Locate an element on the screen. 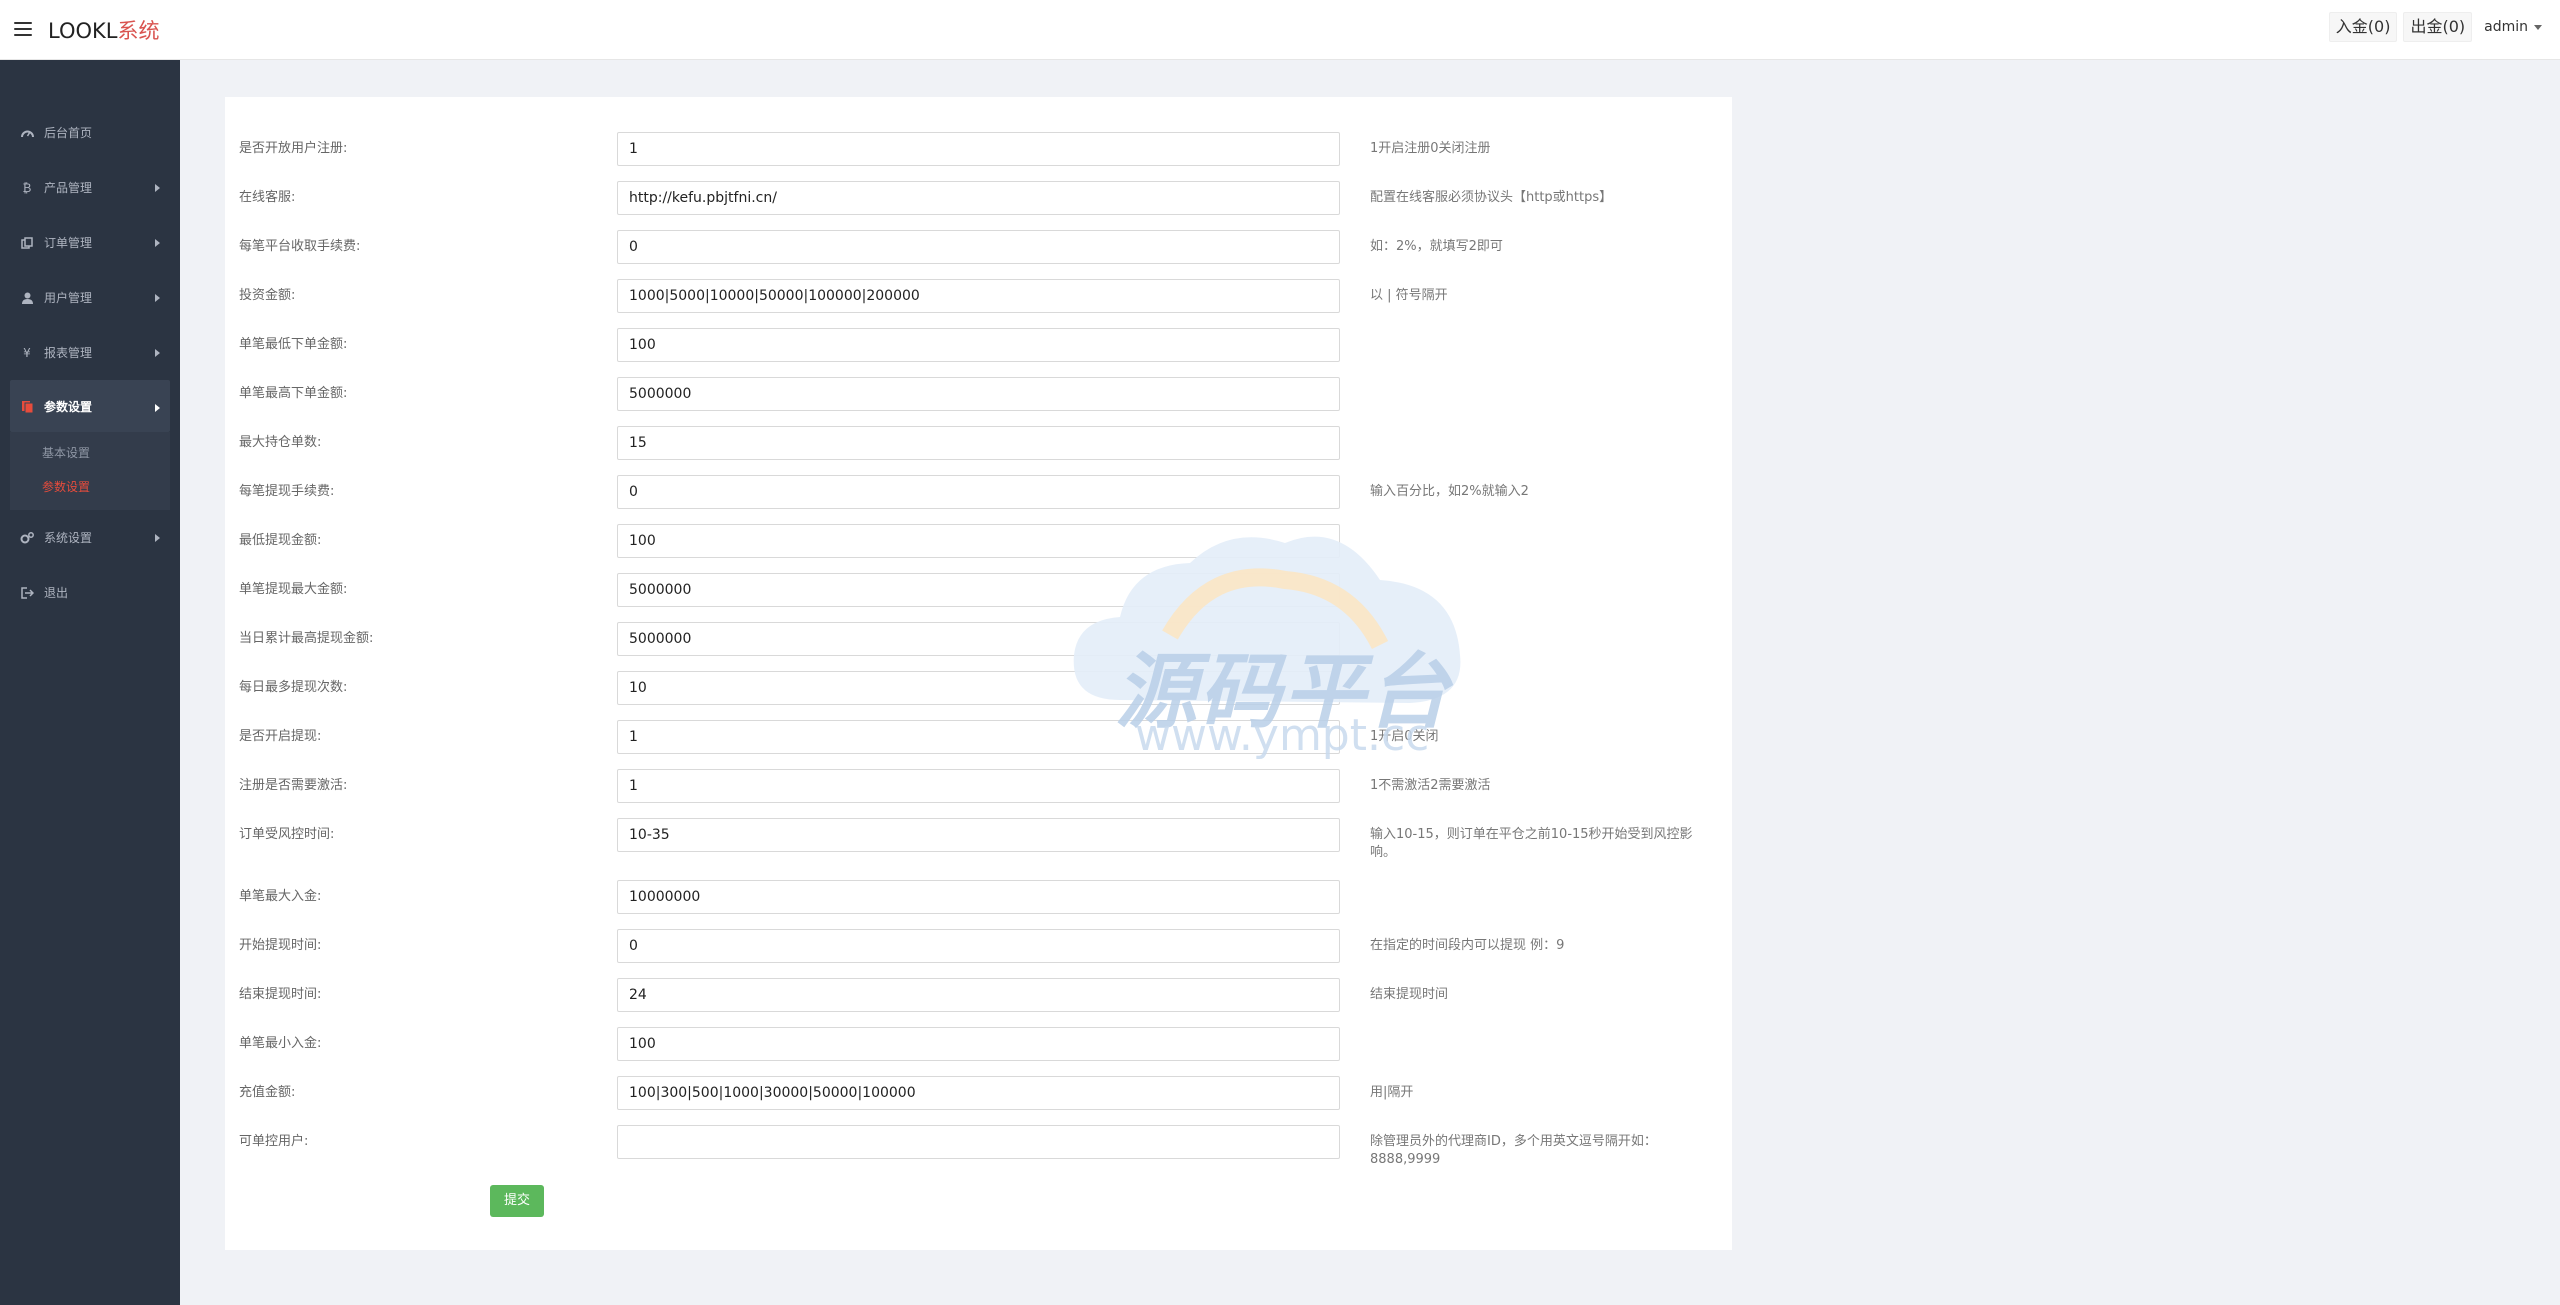 The image size is (2560, 1305). user-menu: admin is located at coordinates (2513, 27).